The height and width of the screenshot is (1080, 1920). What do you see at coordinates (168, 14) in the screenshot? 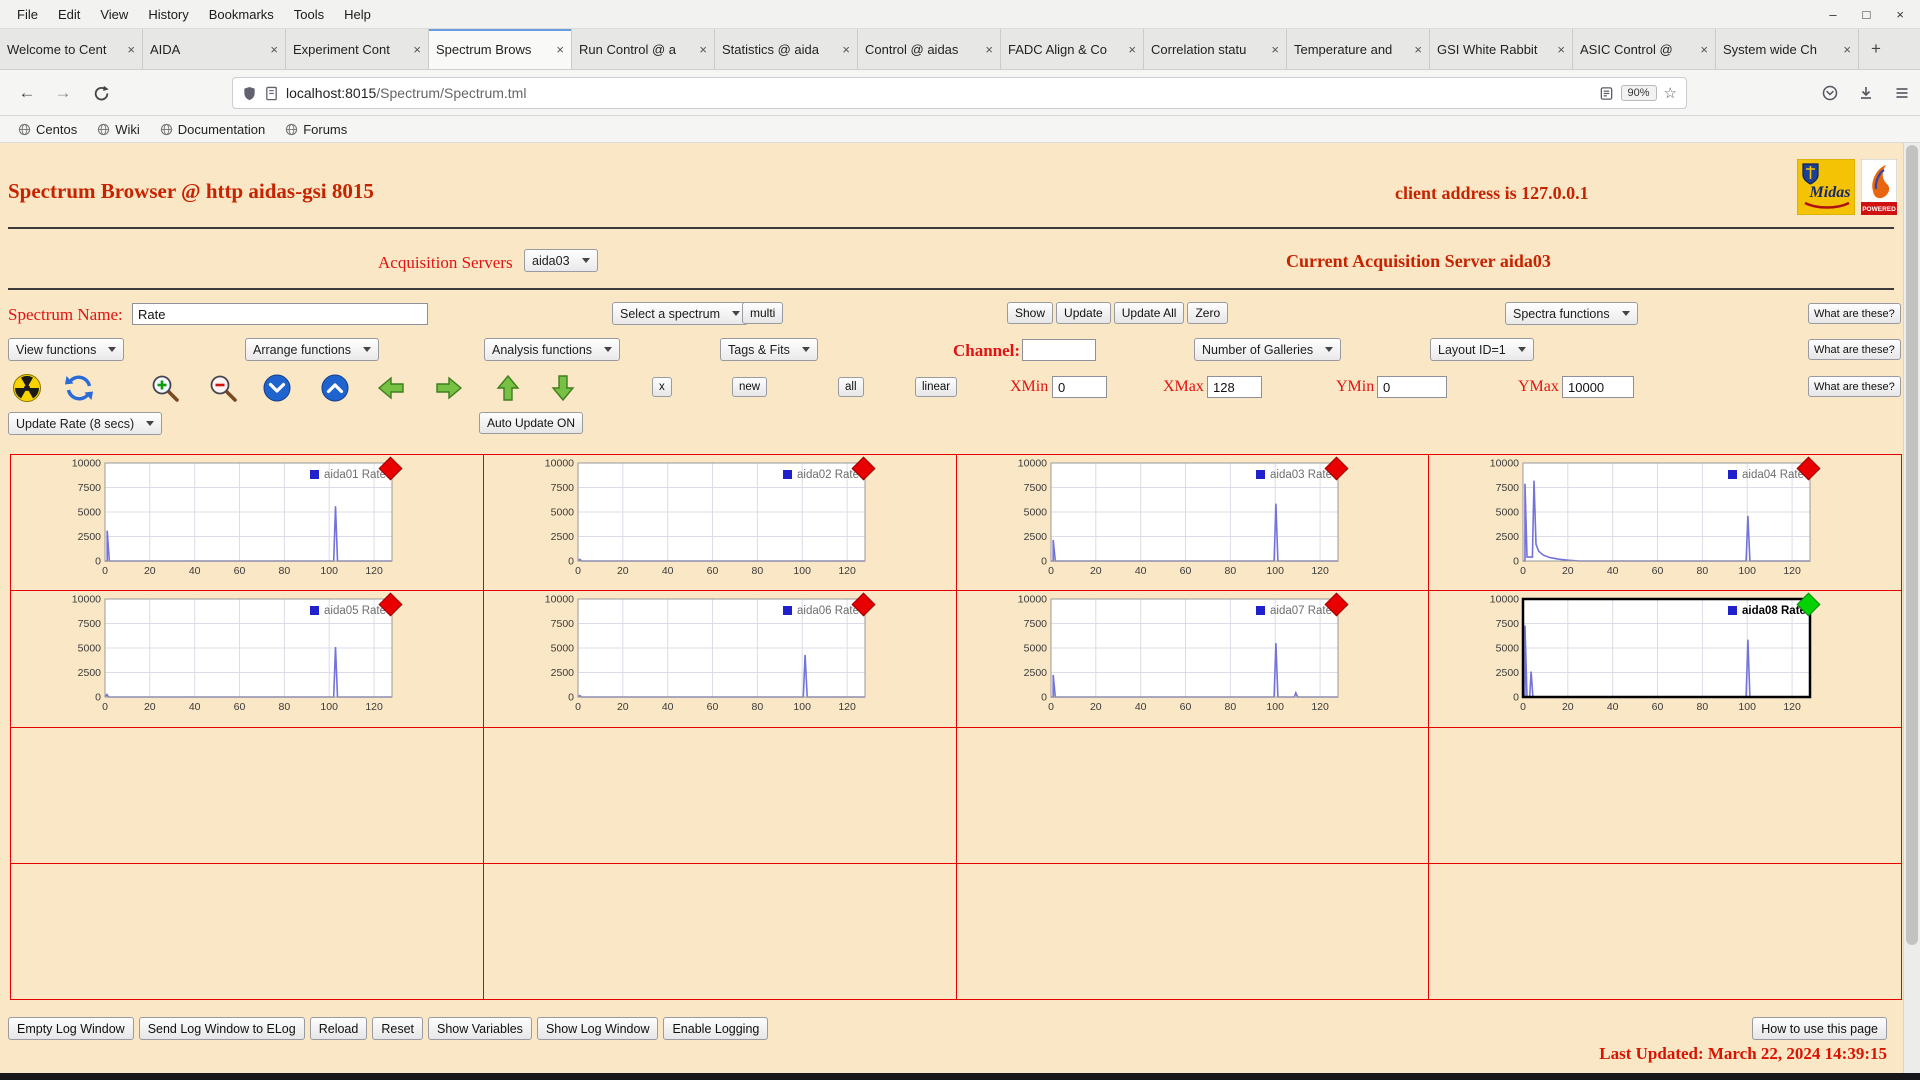
I see `menu-item-history: History` at bounding box center [168, 14].